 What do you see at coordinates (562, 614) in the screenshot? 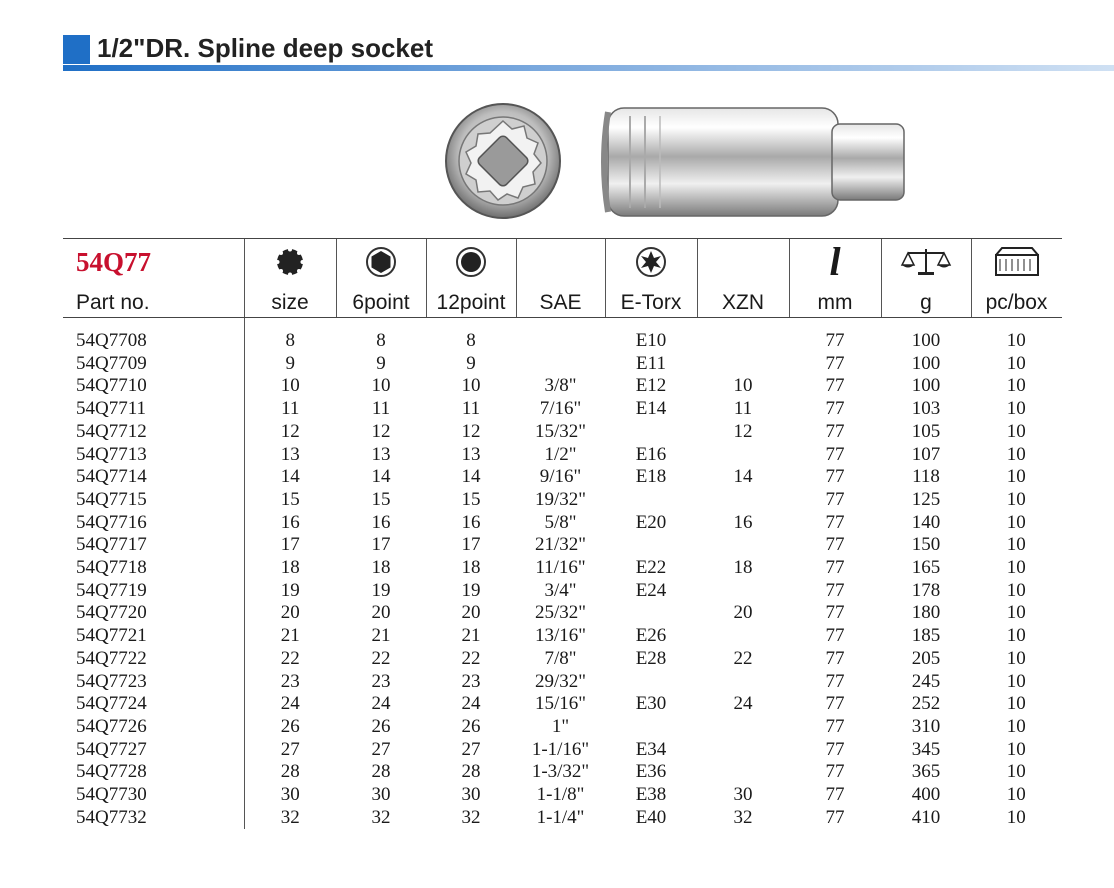
I see `table-row: 54Q7720 20 20 20 25/32" 20 77 180 10` at bounding box center [562, 614].